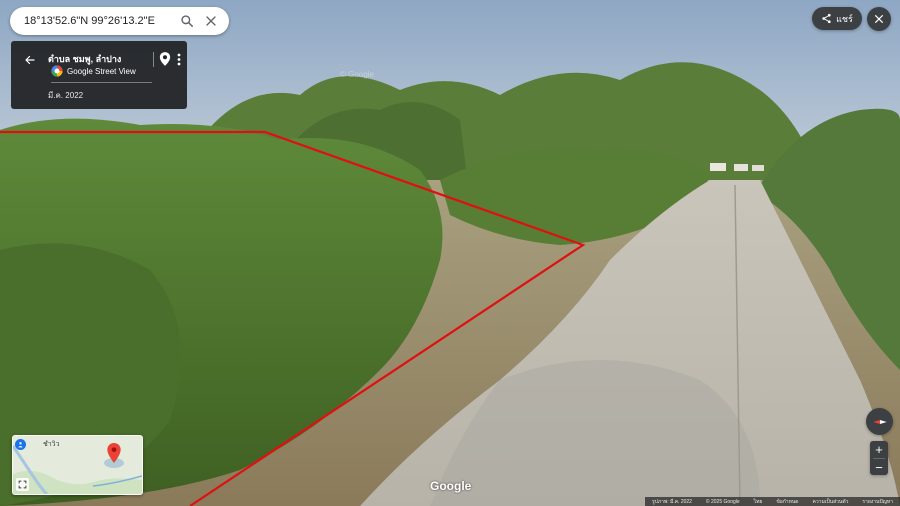  Describe the element at coordinates (879, 421) in the screenshot. I see `compass-icon` at that location.